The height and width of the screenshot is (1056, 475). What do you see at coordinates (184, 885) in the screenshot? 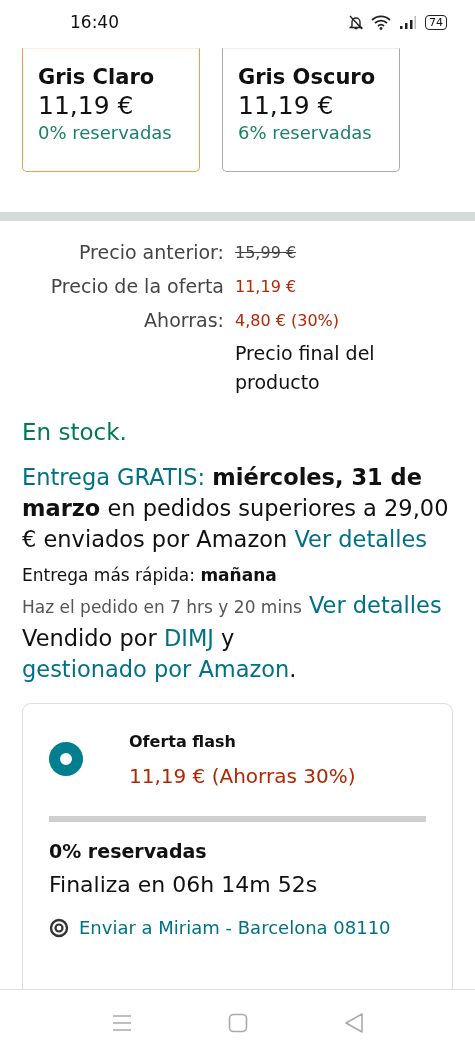
I see `countdown-text: Finaliza en 06h 14m 52s` at bounding box center [184, 885].